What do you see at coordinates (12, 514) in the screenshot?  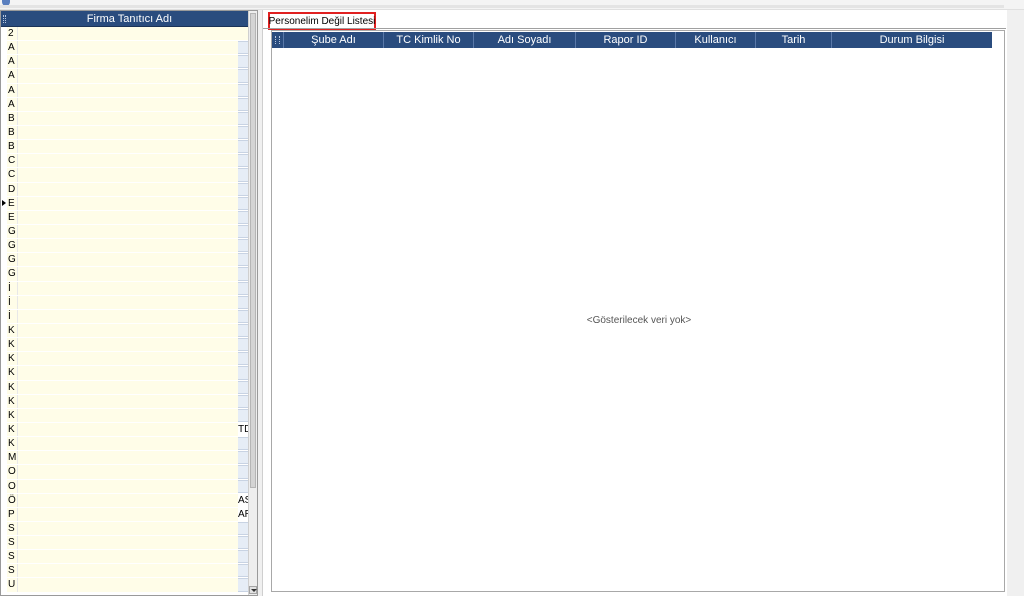 I see `firm-name-cell: P` at bounding box center [12, 514].